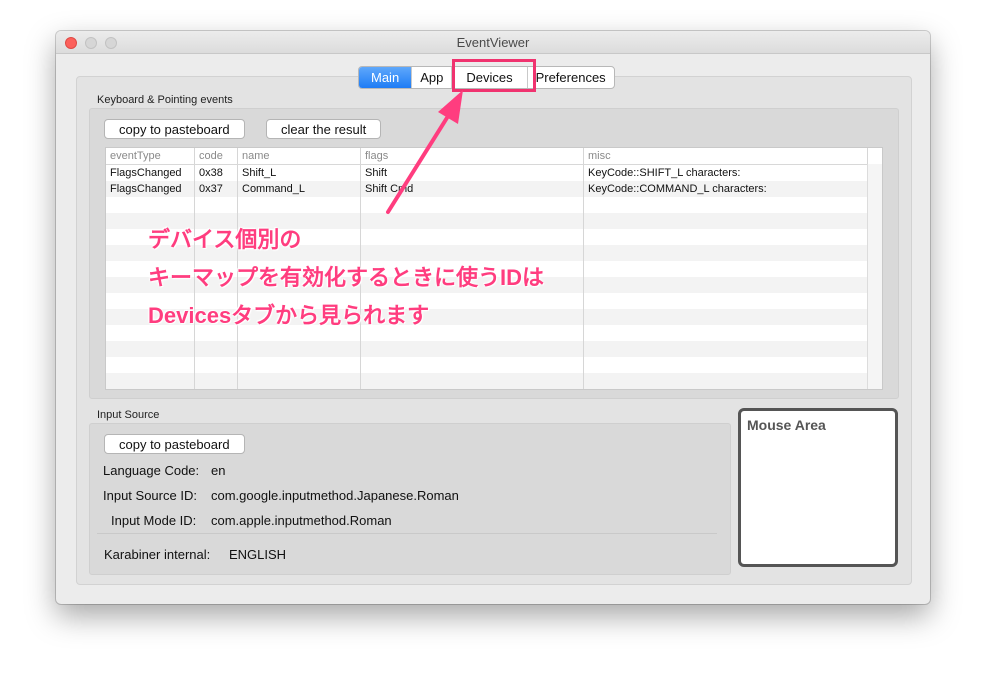 Image resolution: width=986 pixels, height=685 pixels. I want to click on annotation-arrow, so click(424, 152).